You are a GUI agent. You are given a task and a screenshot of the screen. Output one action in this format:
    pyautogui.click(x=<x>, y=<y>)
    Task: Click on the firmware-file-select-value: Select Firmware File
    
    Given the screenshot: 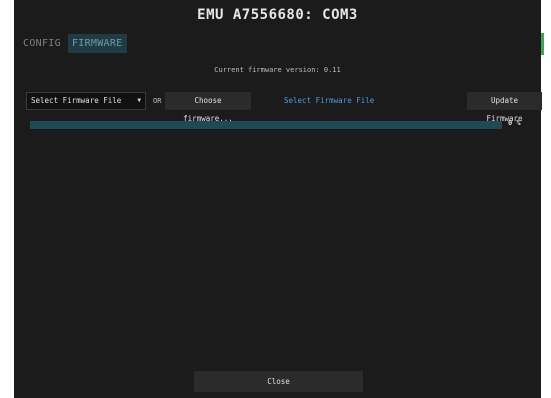 What is the action you would take?
    pyautogui.click(x=76, y=100)
    